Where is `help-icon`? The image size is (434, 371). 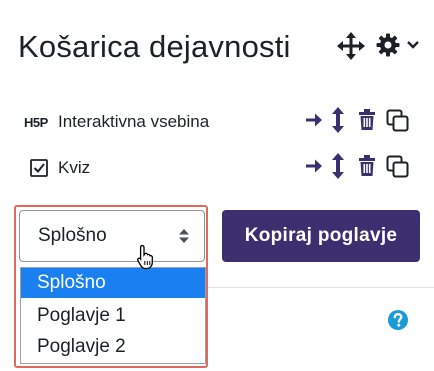 help-icon is located at coordinates (398, 320).